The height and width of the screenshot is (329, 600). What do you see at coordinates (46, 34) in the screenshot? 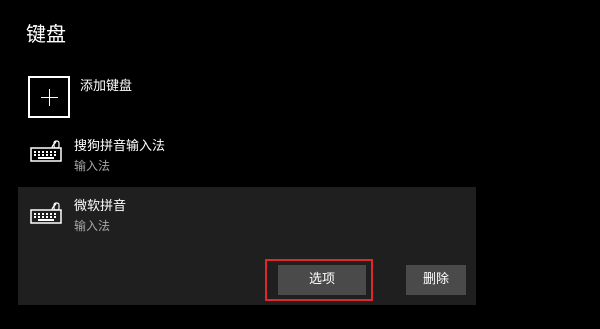
I see `page-title: 键盘` at bounding box center [46, 34].